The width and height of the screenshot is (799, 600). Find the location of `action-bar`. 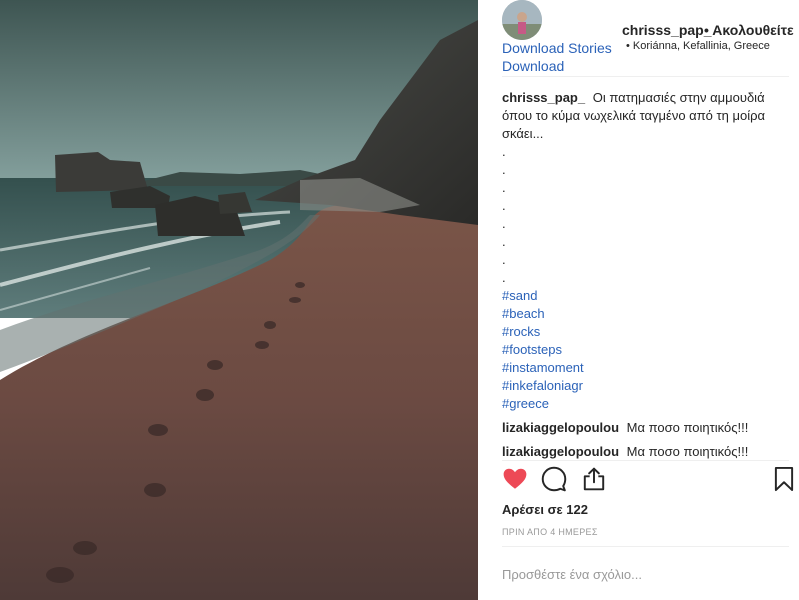

action-bar is located at coordinates (650, 480).